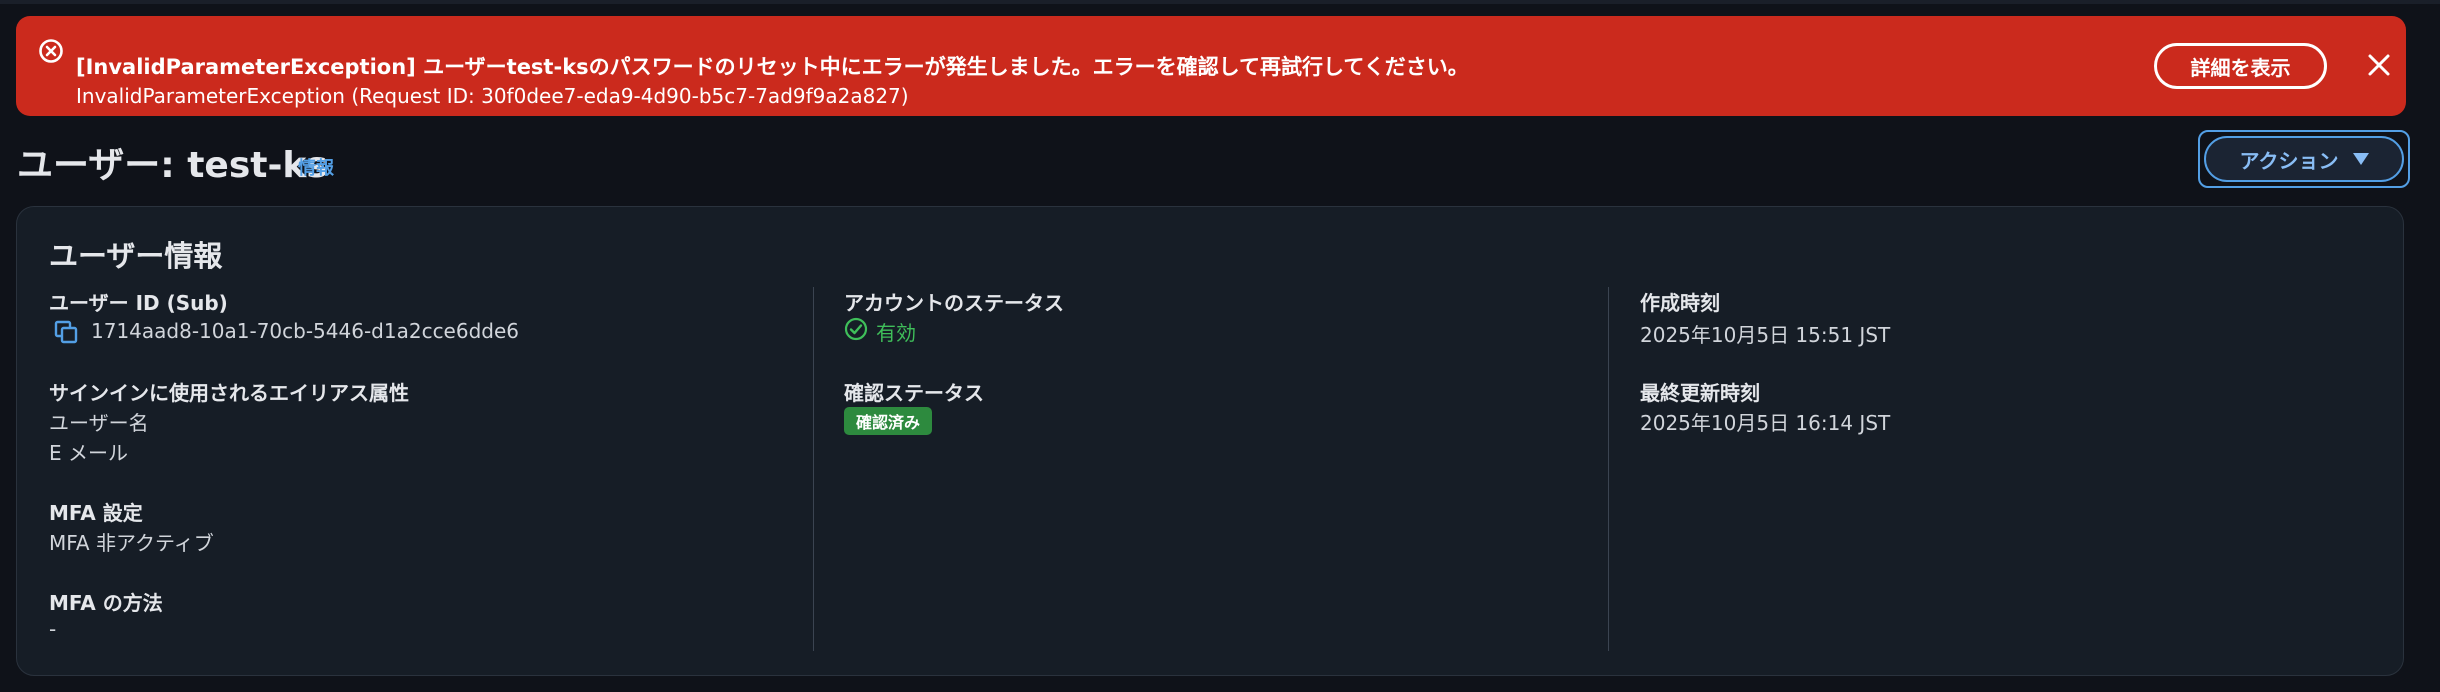 This screenshot has width=2440, height=692. I want to click on page-title: ユーザー: test-ks, so click(172, 165).